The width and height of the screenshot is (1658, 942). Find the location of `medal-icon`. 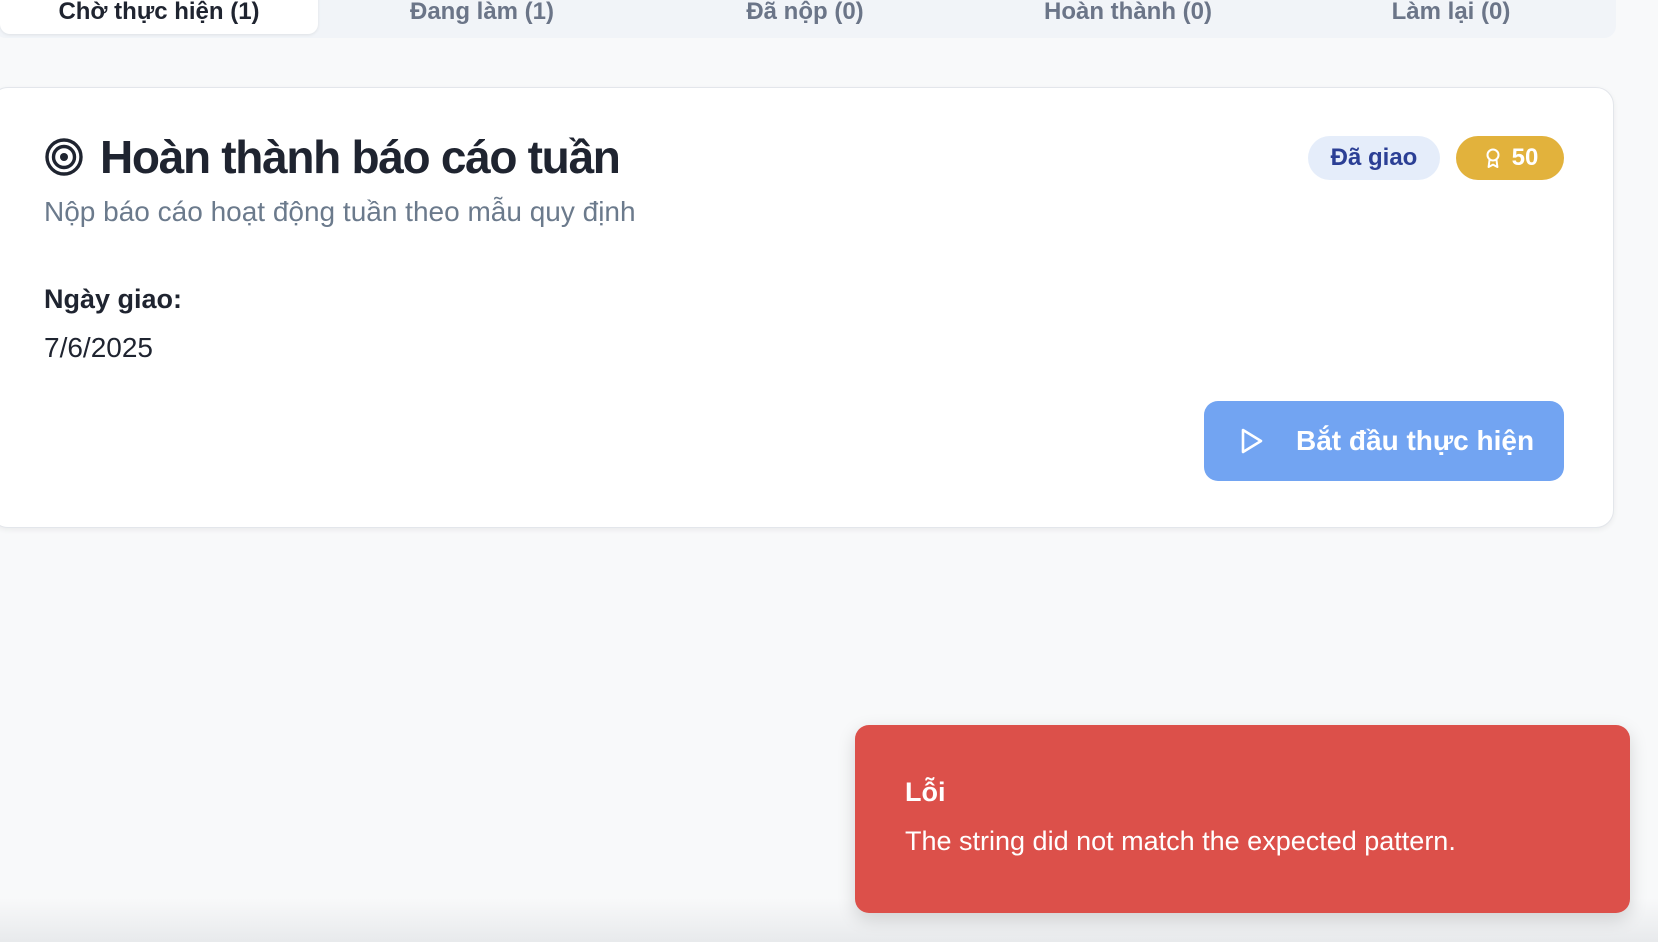

medal-icon is located at coordinates (1493, 158).